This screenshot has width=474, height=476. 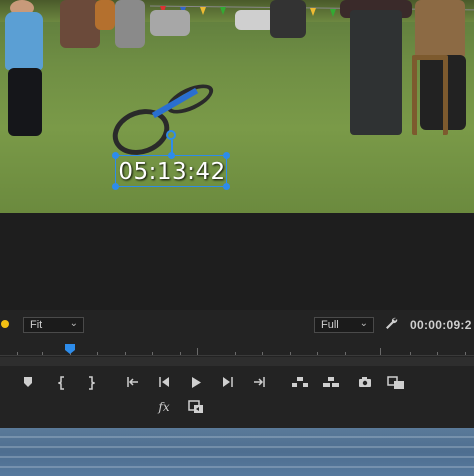 What do you see at coordinates (376, 72) in the screenshot?
I see `man-legs` at bounding box center [376, 72].